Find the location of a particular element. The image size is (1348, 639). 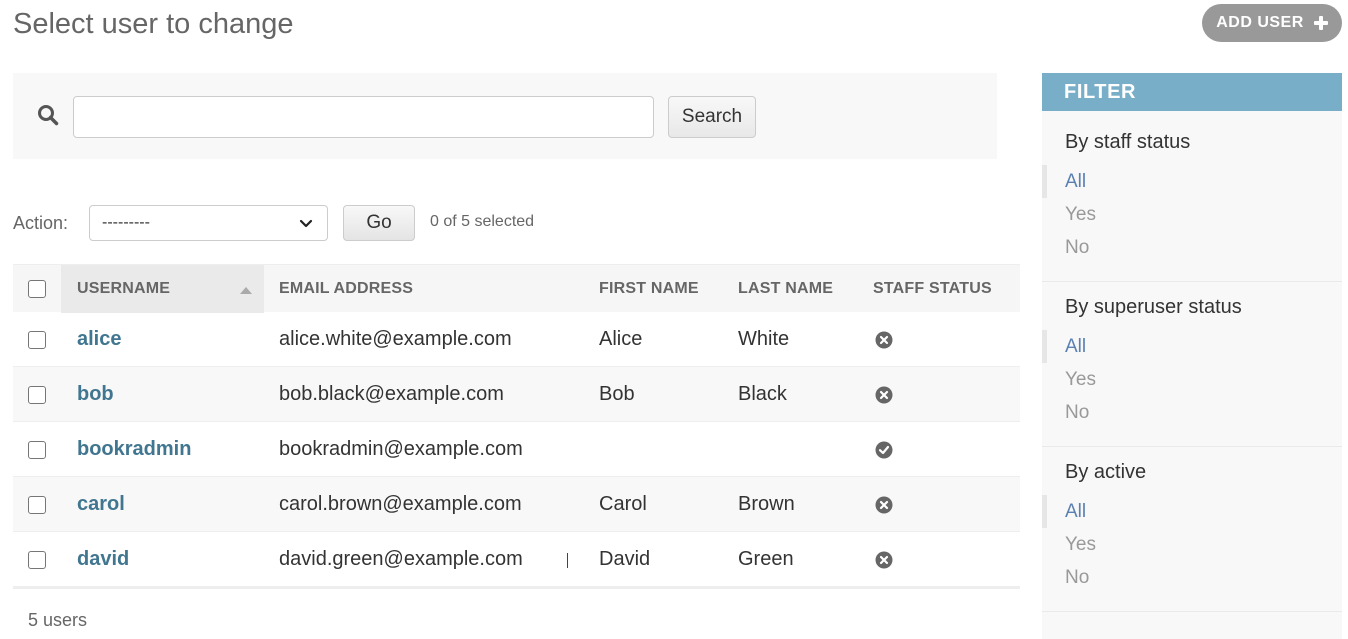

column-label: FIRST NAME is located at coordinates (649, 288).